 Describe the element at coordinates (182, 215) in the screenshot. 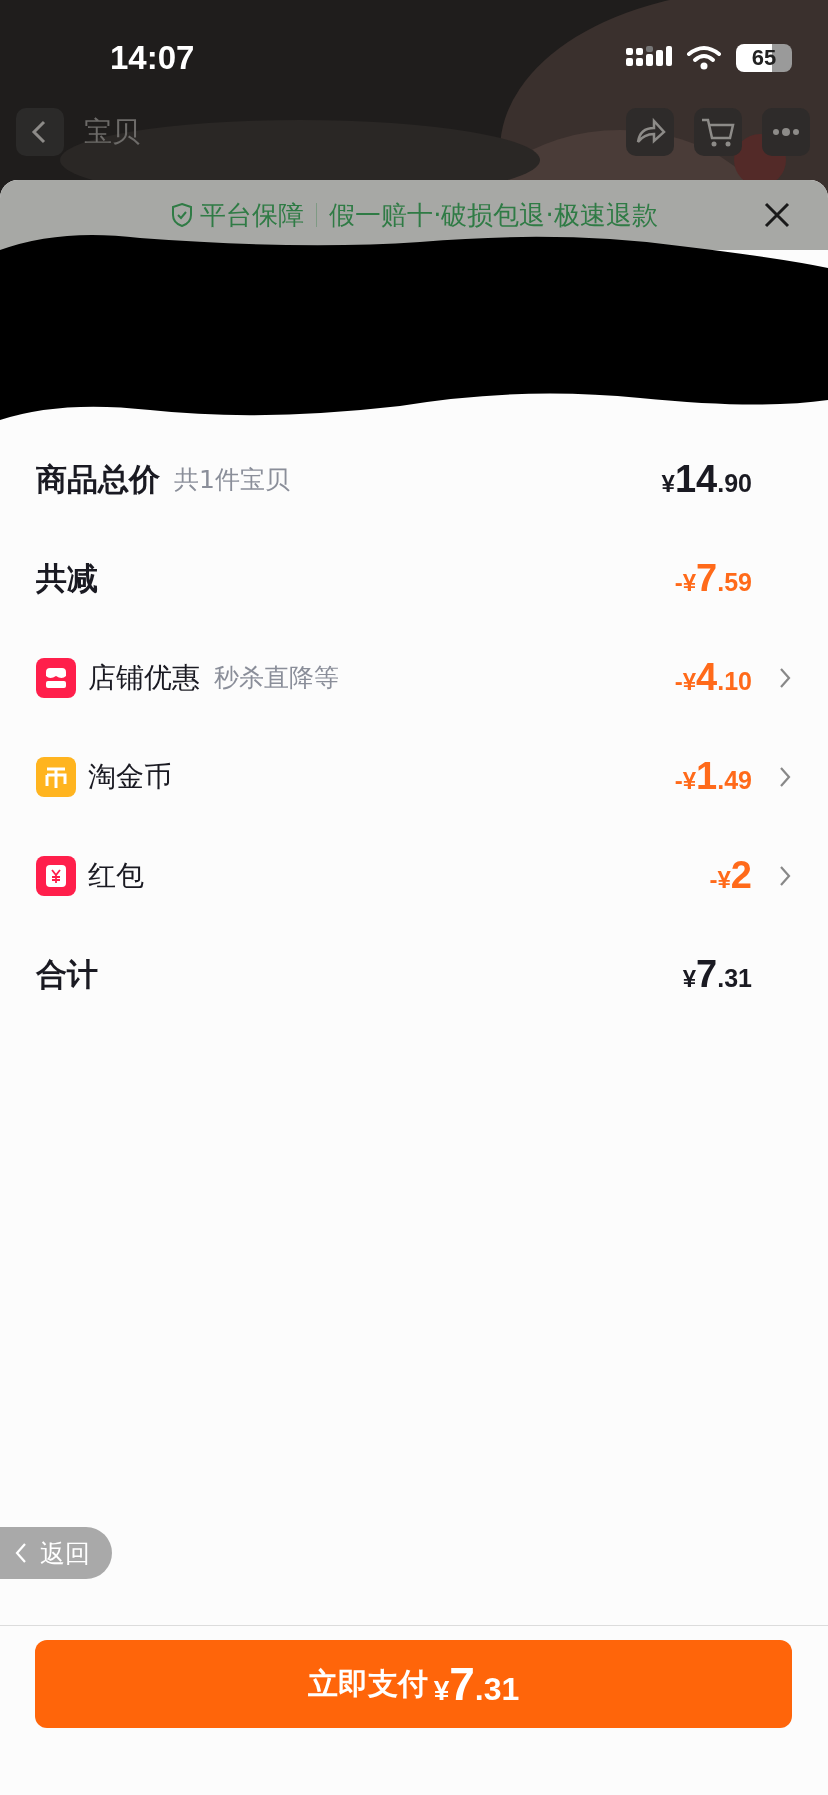

I see `shield-icon` at that location.